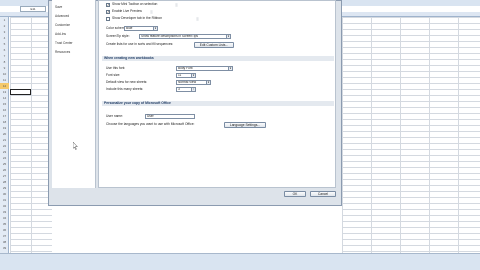  Describe the element at coordinates (218, 58) in the screenshot. I see `section-header-new-workbooks: When creating new workbooks` at that location.